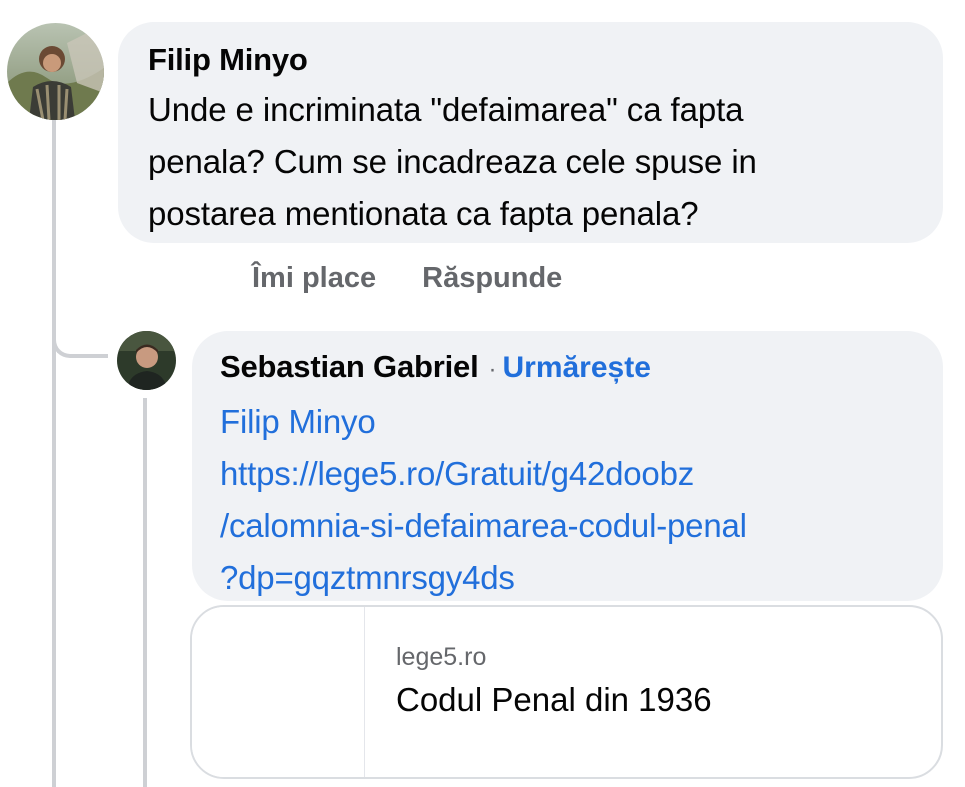 This screenshot has width=965, height=787. I want to click on url-link-line: /calomnia-si-defaimarea-codul-penal, so click(567, 526).